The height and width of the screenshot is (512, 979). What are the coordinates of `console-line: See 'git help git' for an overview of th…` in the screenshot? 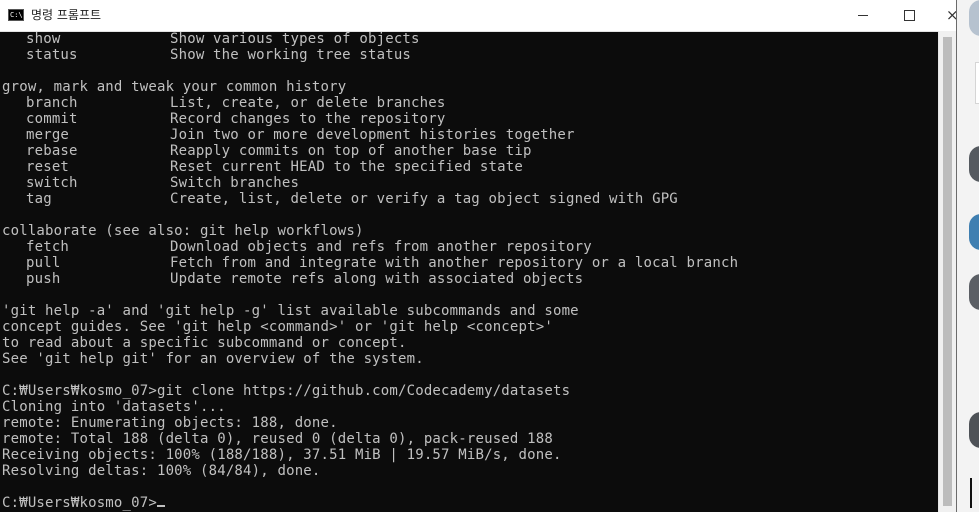 It's located at (470, 359).